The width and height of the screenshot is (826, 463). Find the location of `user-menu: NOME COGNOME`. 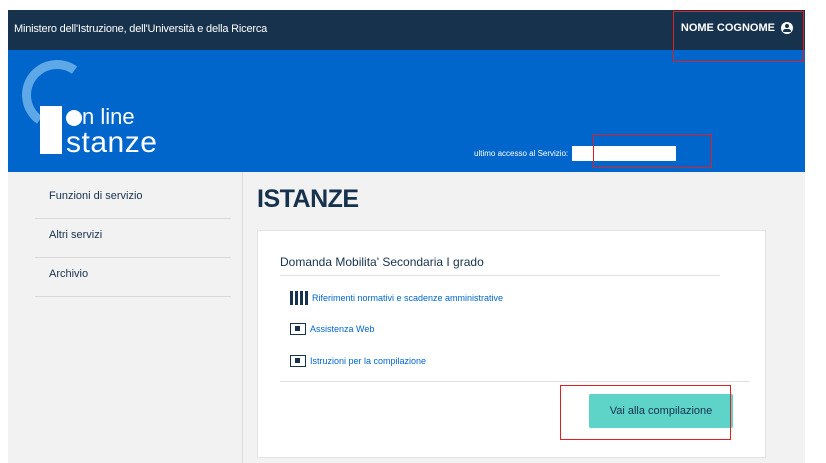

user-menu: NOME COGNOME is located at coordinates (737, 28).